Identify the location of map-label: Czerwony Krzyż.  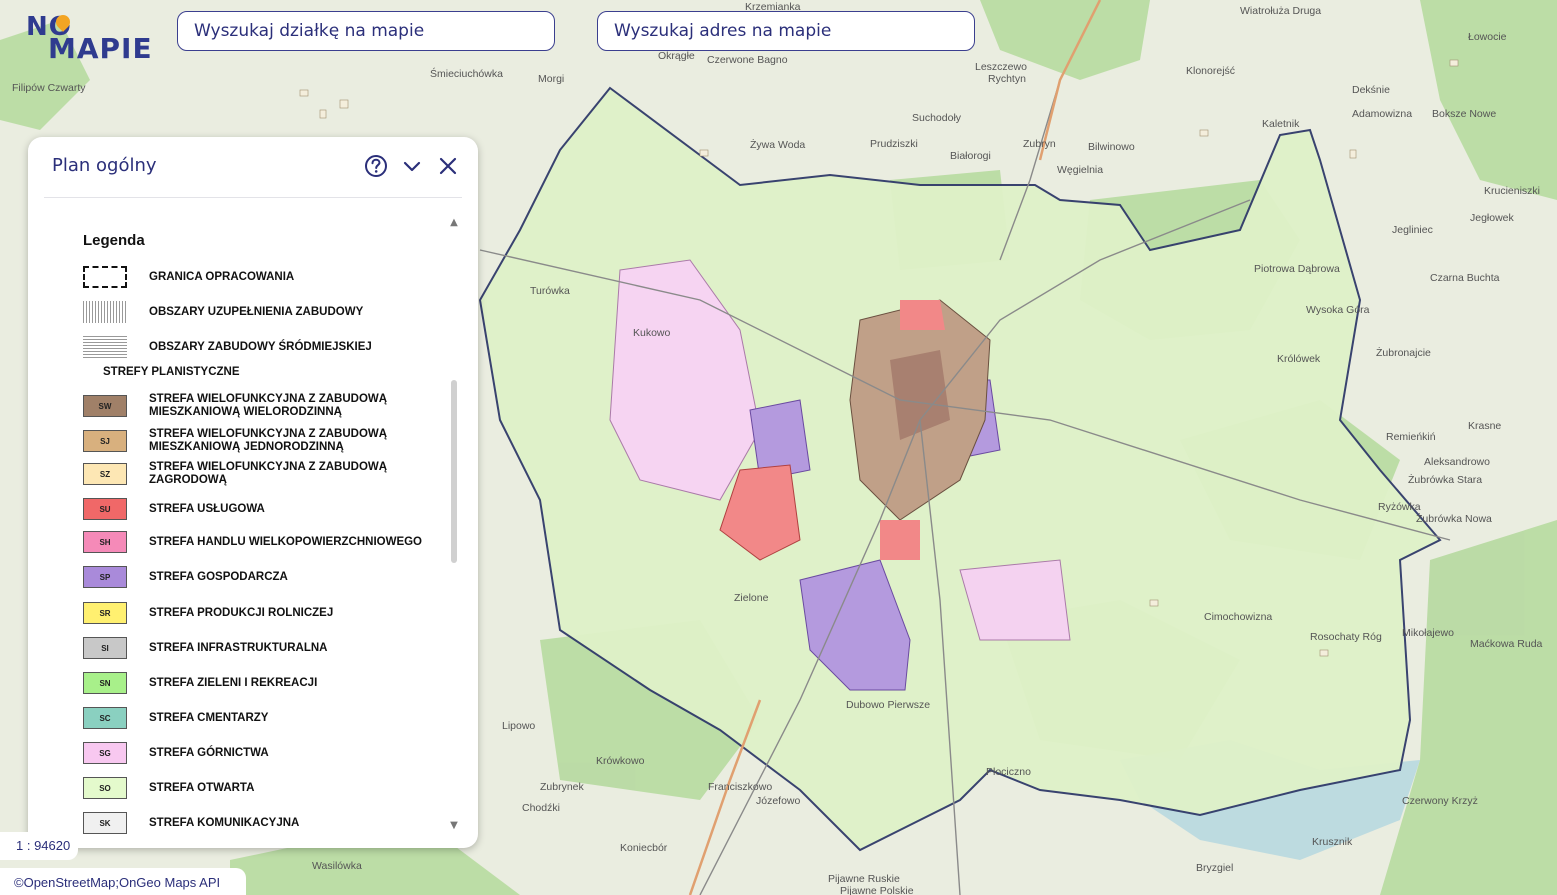
(1440, 801).